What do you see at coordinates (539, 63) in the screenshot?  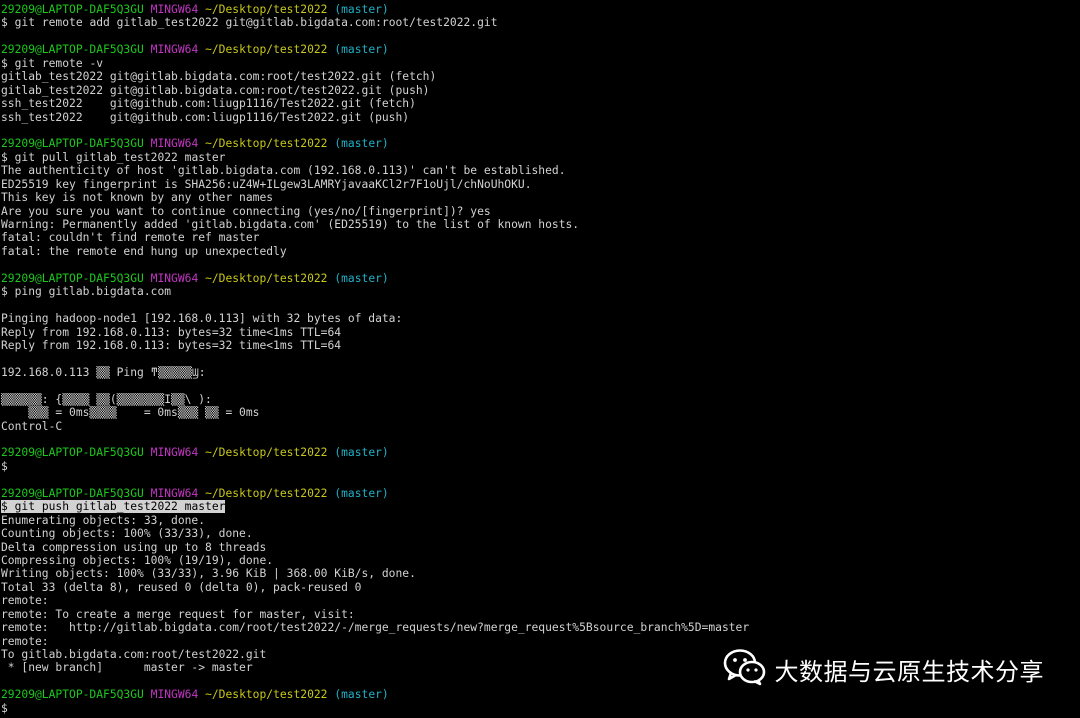 I see `command-line: $ git remote -v` at bounding box center [539, 63].